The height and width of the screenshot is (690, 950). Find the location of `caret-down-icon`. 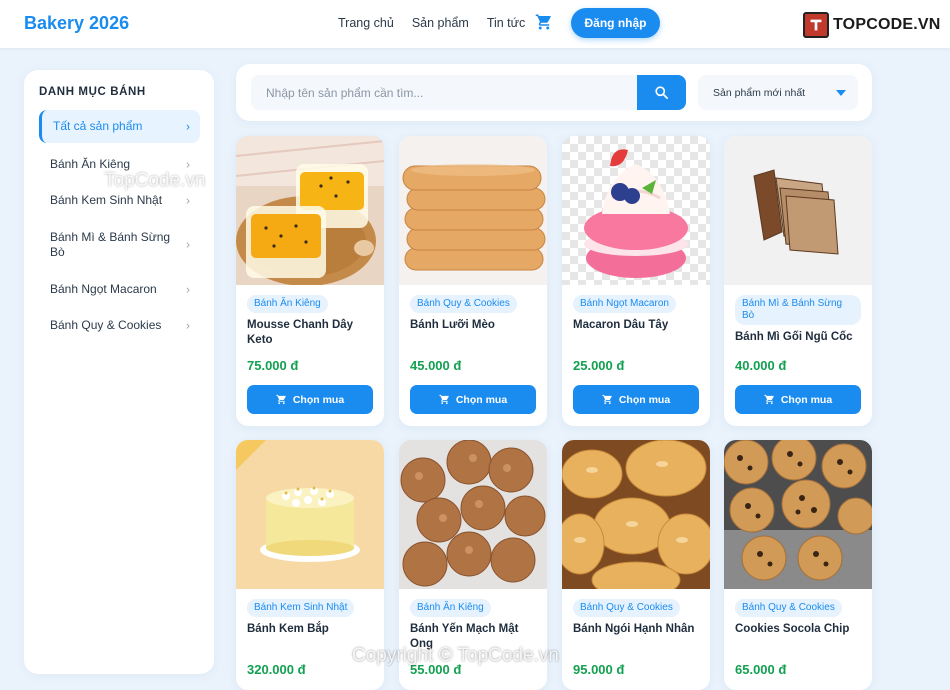

caret-down-icon is located at coordinates (841, 93).